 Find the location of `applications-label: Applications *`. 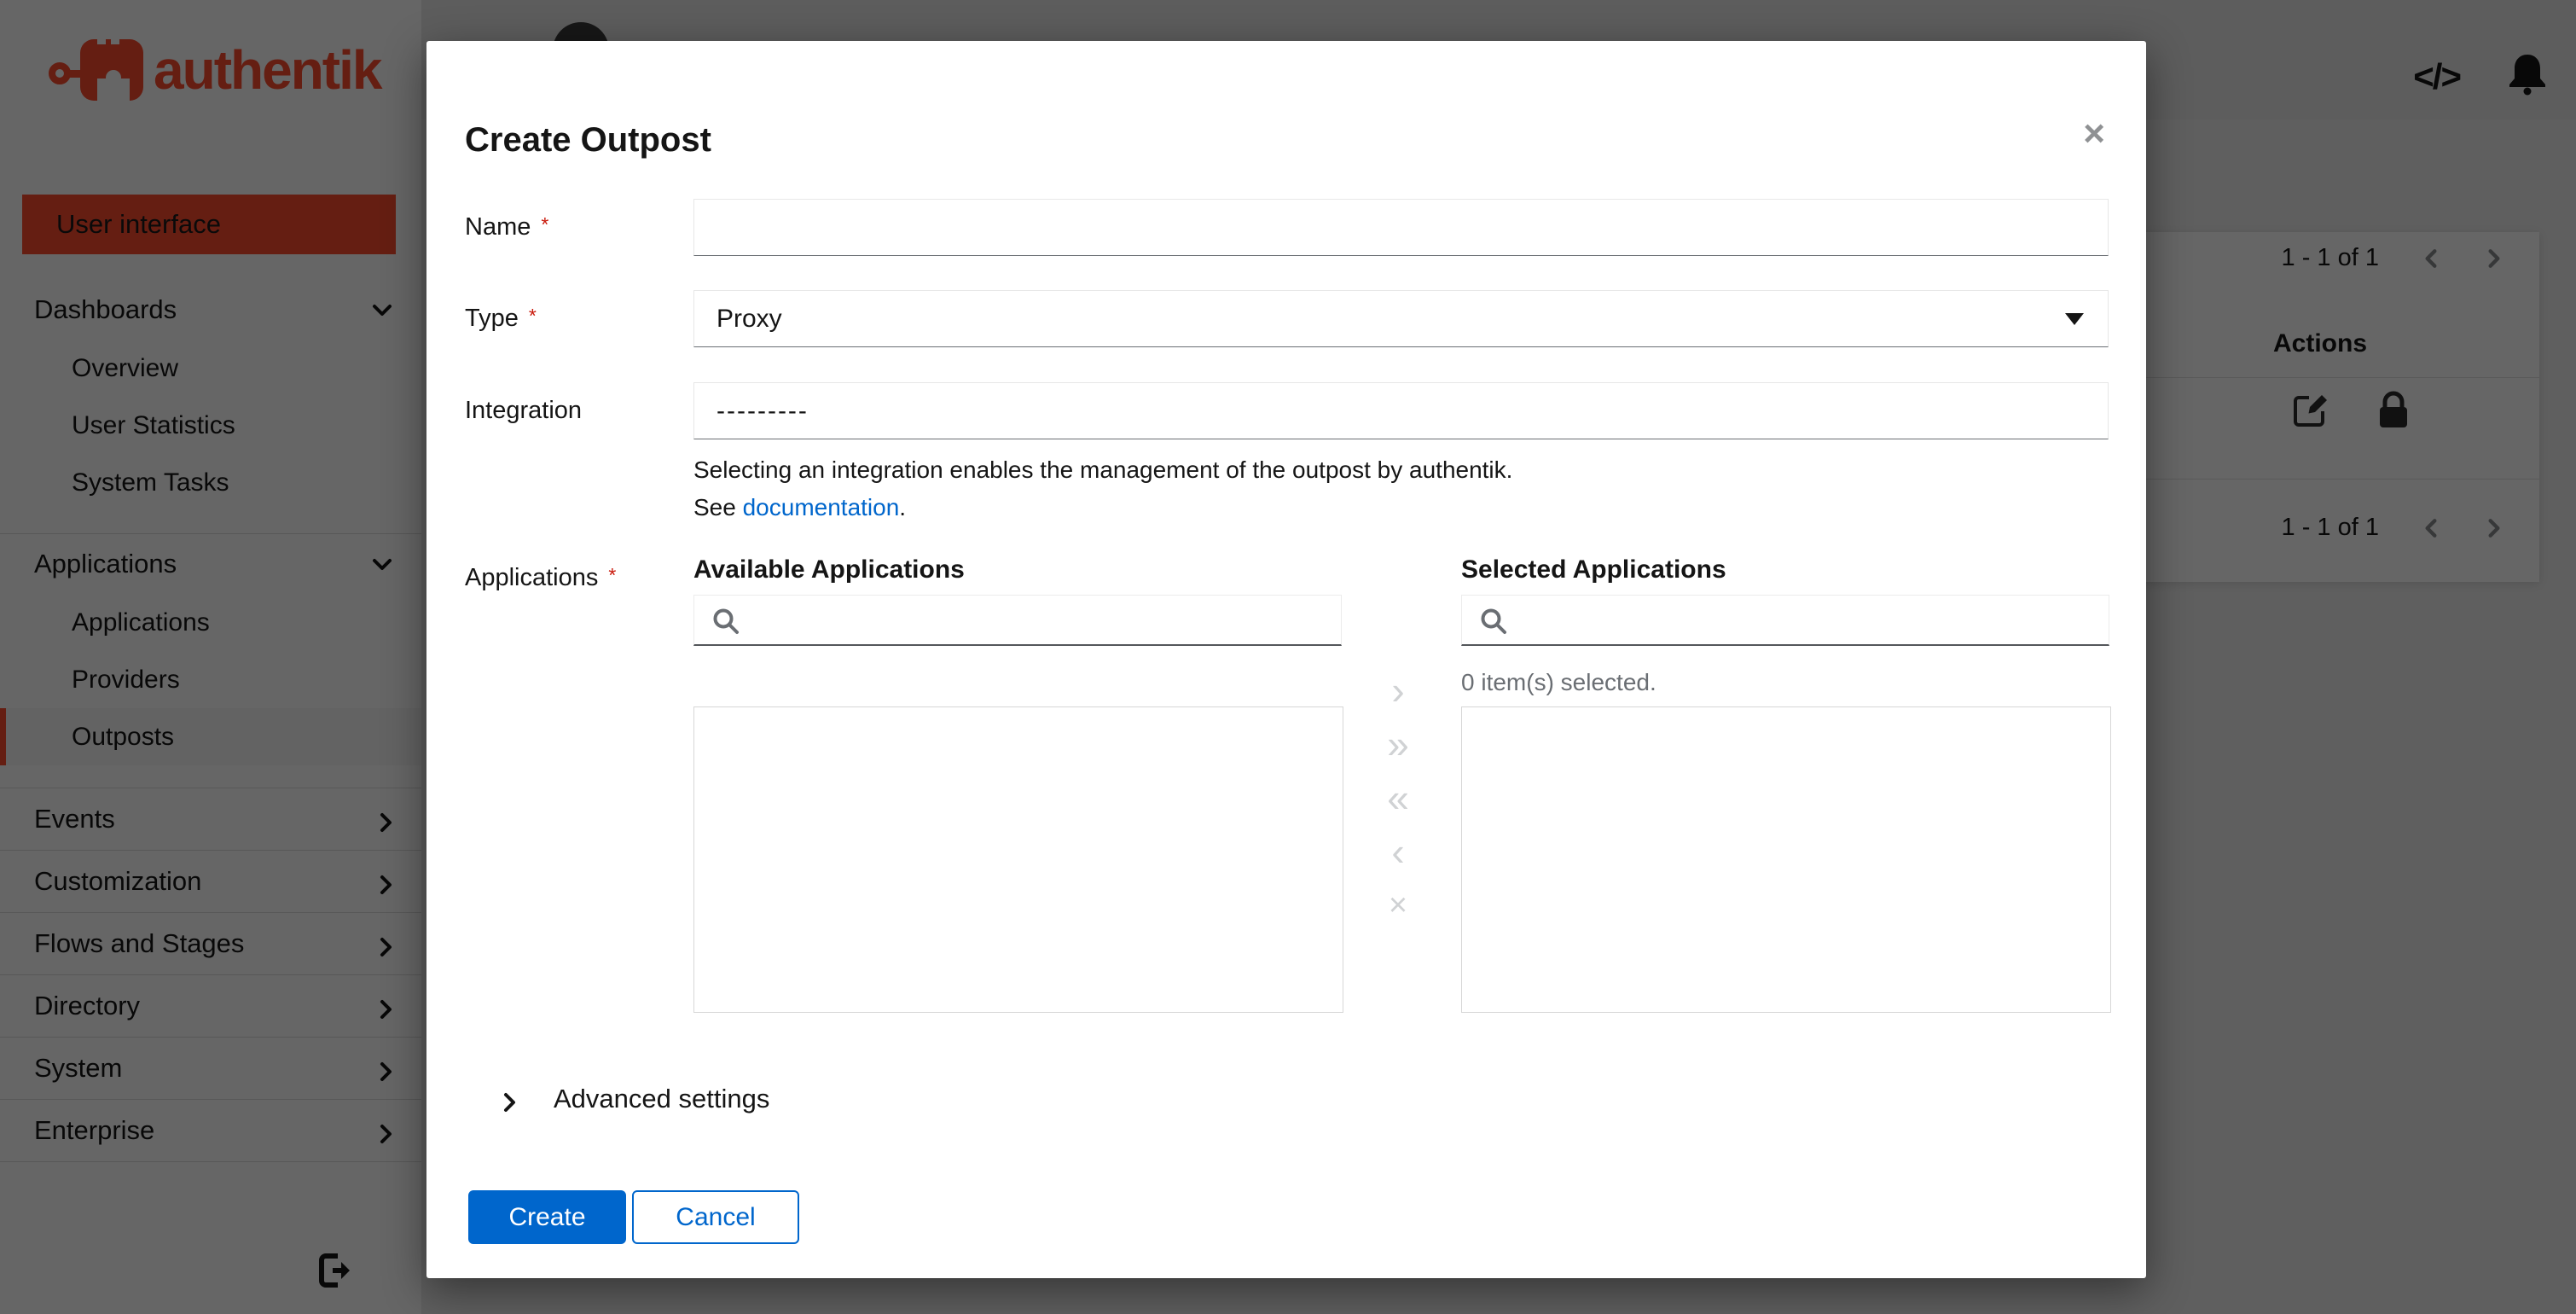

applications-label: Applications * is located at coordinates (540, 578).